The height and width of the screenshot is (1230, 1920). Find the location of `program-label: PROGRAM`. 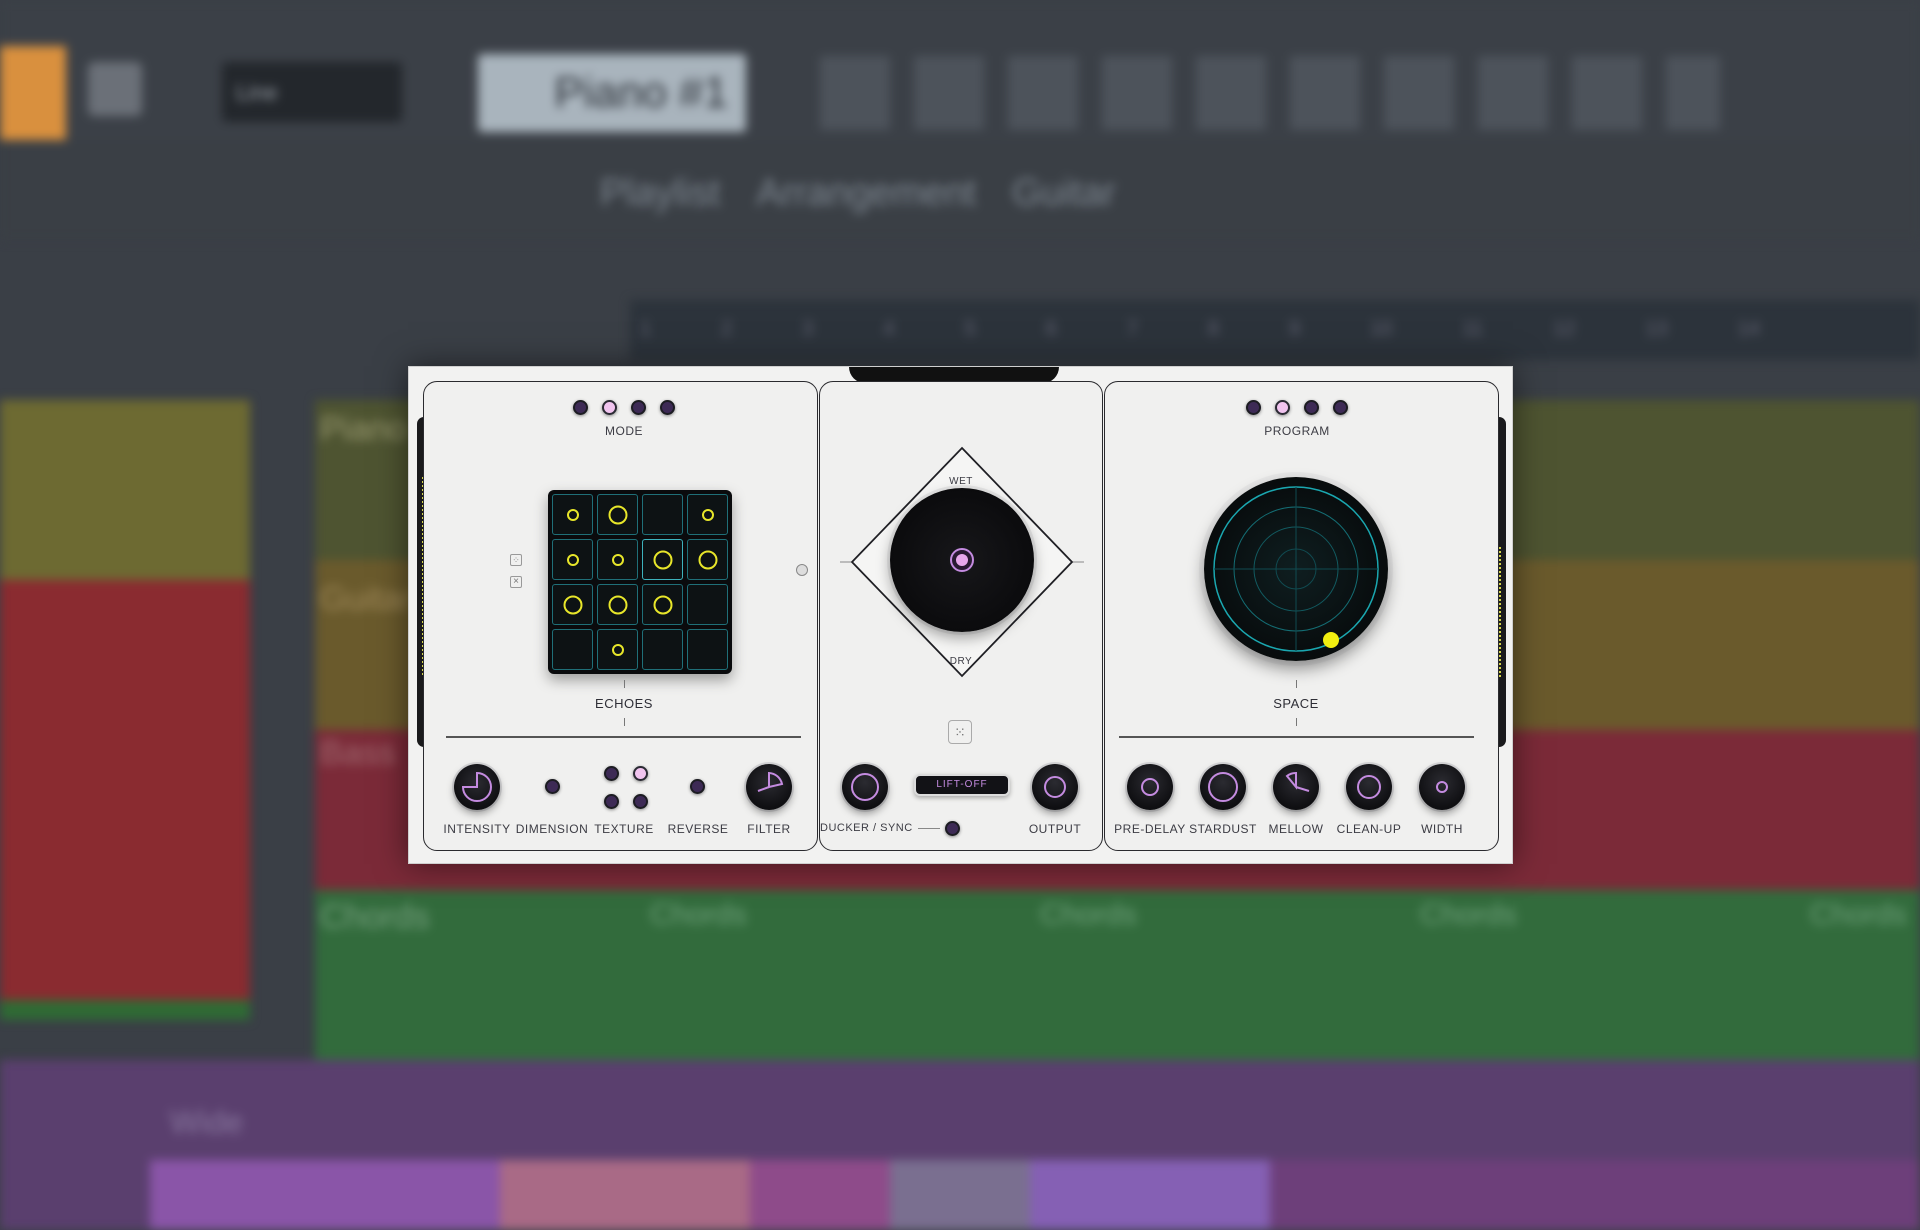

program-label: PROGRAM is located at coordinates (1297, 431).